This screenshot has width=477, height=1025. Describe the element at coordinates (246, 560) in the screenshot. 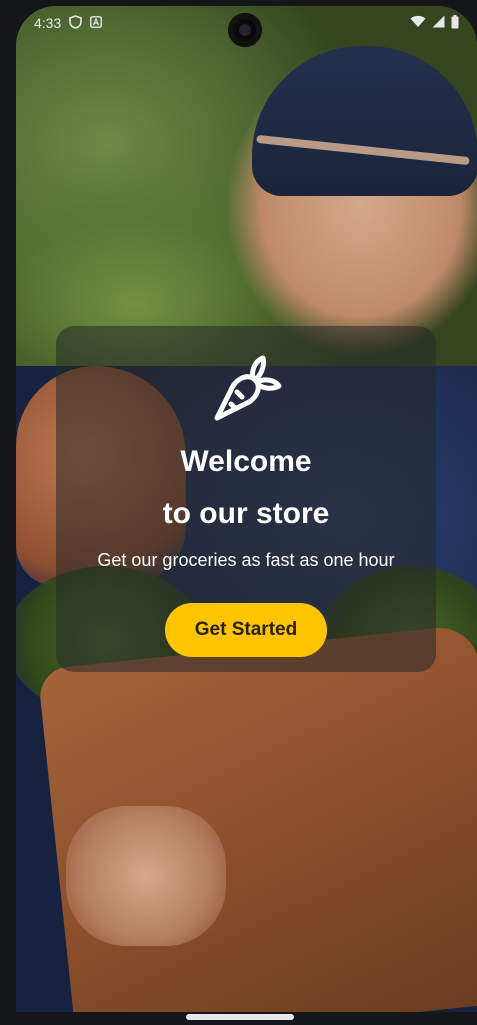

I see `welcome-subtitle: Get our groceries as fast as one hour` at that location.